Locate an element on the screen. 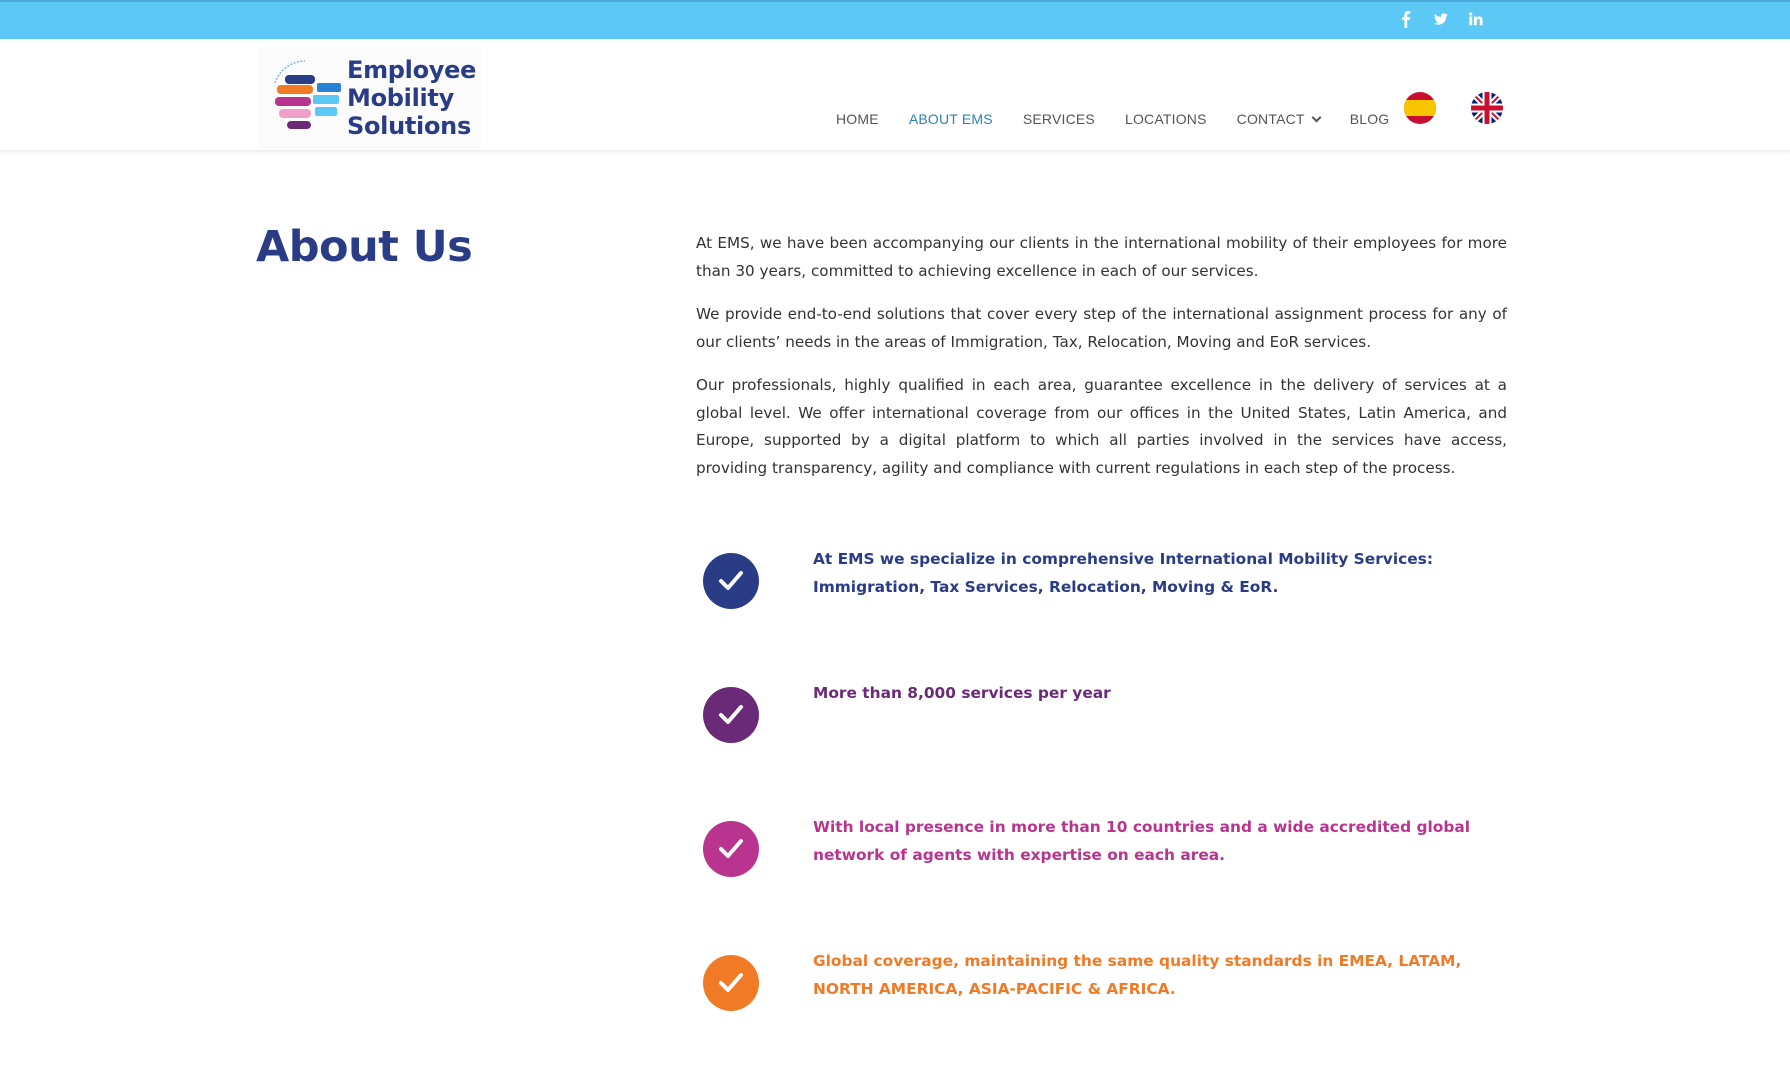 This screenshot has height=1080, width=1790. nav-label-contact: CONTACT is located at coordinates (1270, 119).